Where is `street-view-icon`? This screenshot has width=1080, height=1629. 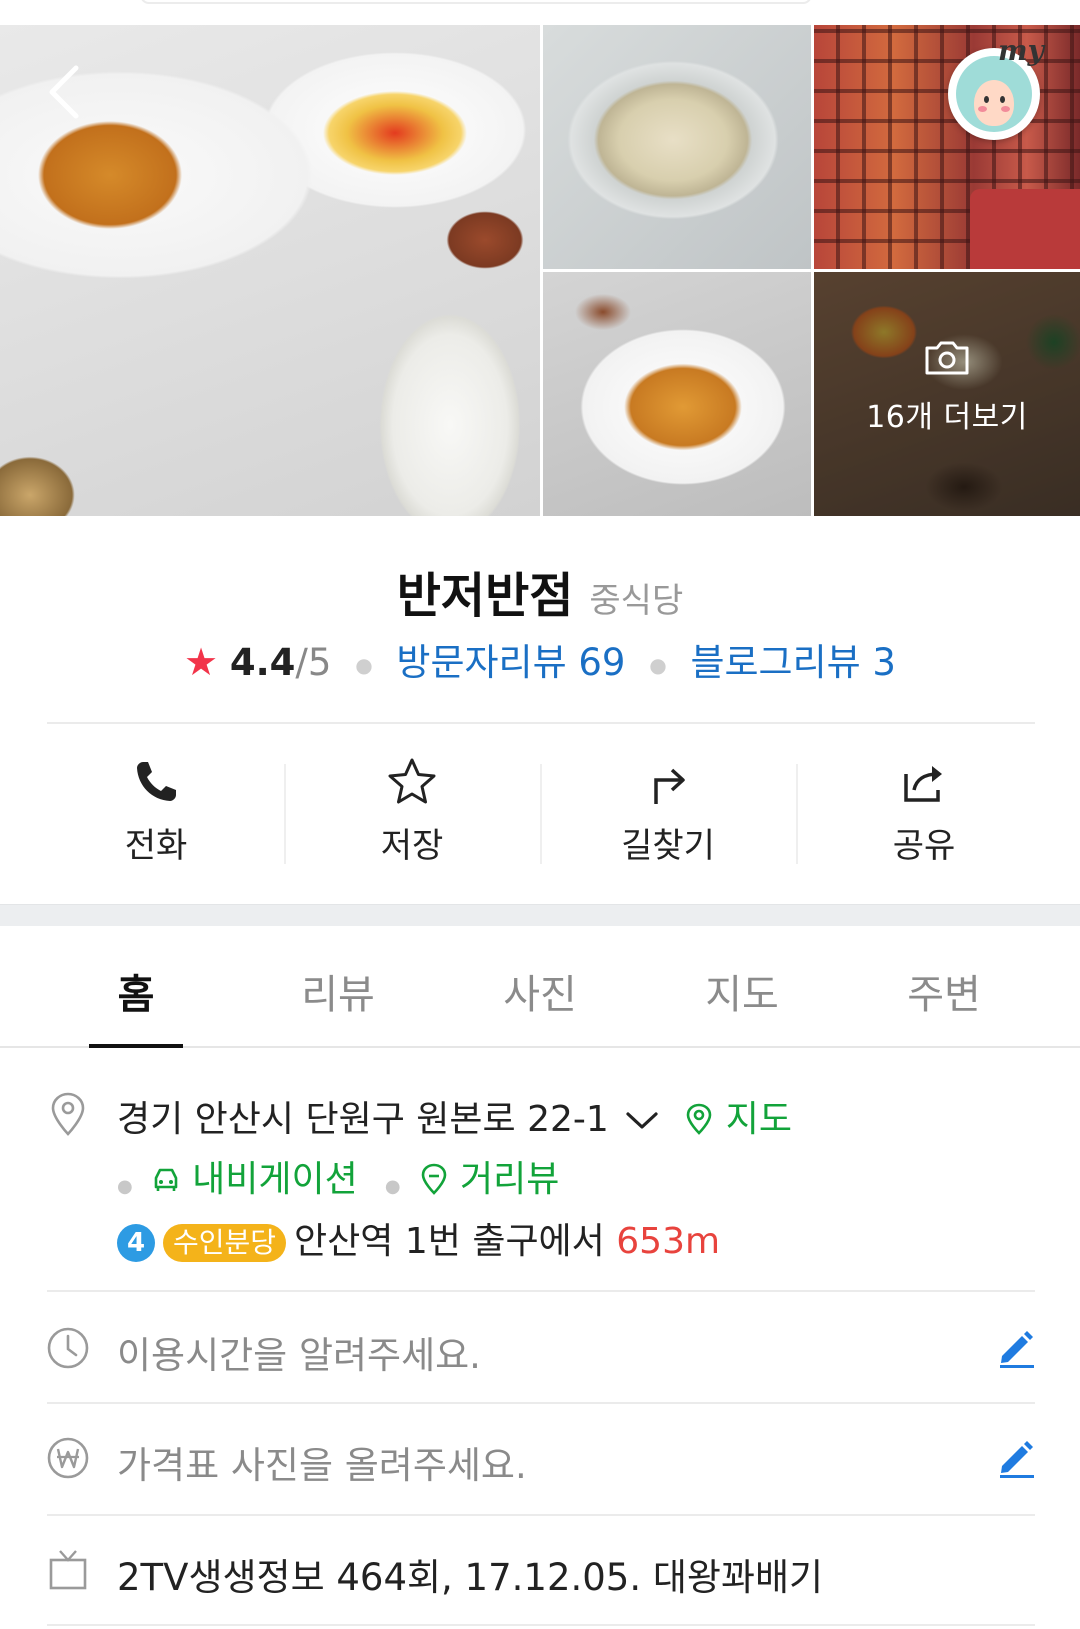 street-view-icon is located at coordinates (433, 1179).